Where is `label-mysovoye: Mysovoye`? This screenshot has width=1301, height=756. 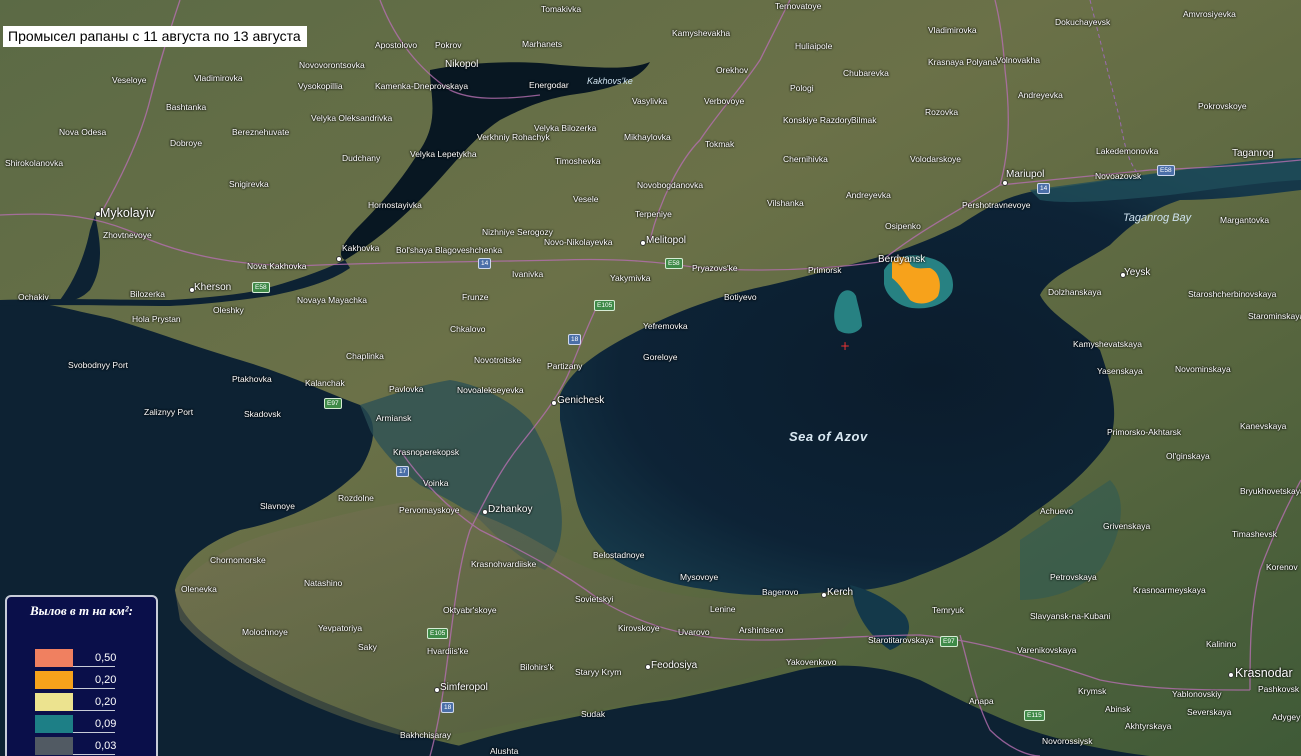 label-mysovoye: Mysovoye is located at coordinates (699, 577).